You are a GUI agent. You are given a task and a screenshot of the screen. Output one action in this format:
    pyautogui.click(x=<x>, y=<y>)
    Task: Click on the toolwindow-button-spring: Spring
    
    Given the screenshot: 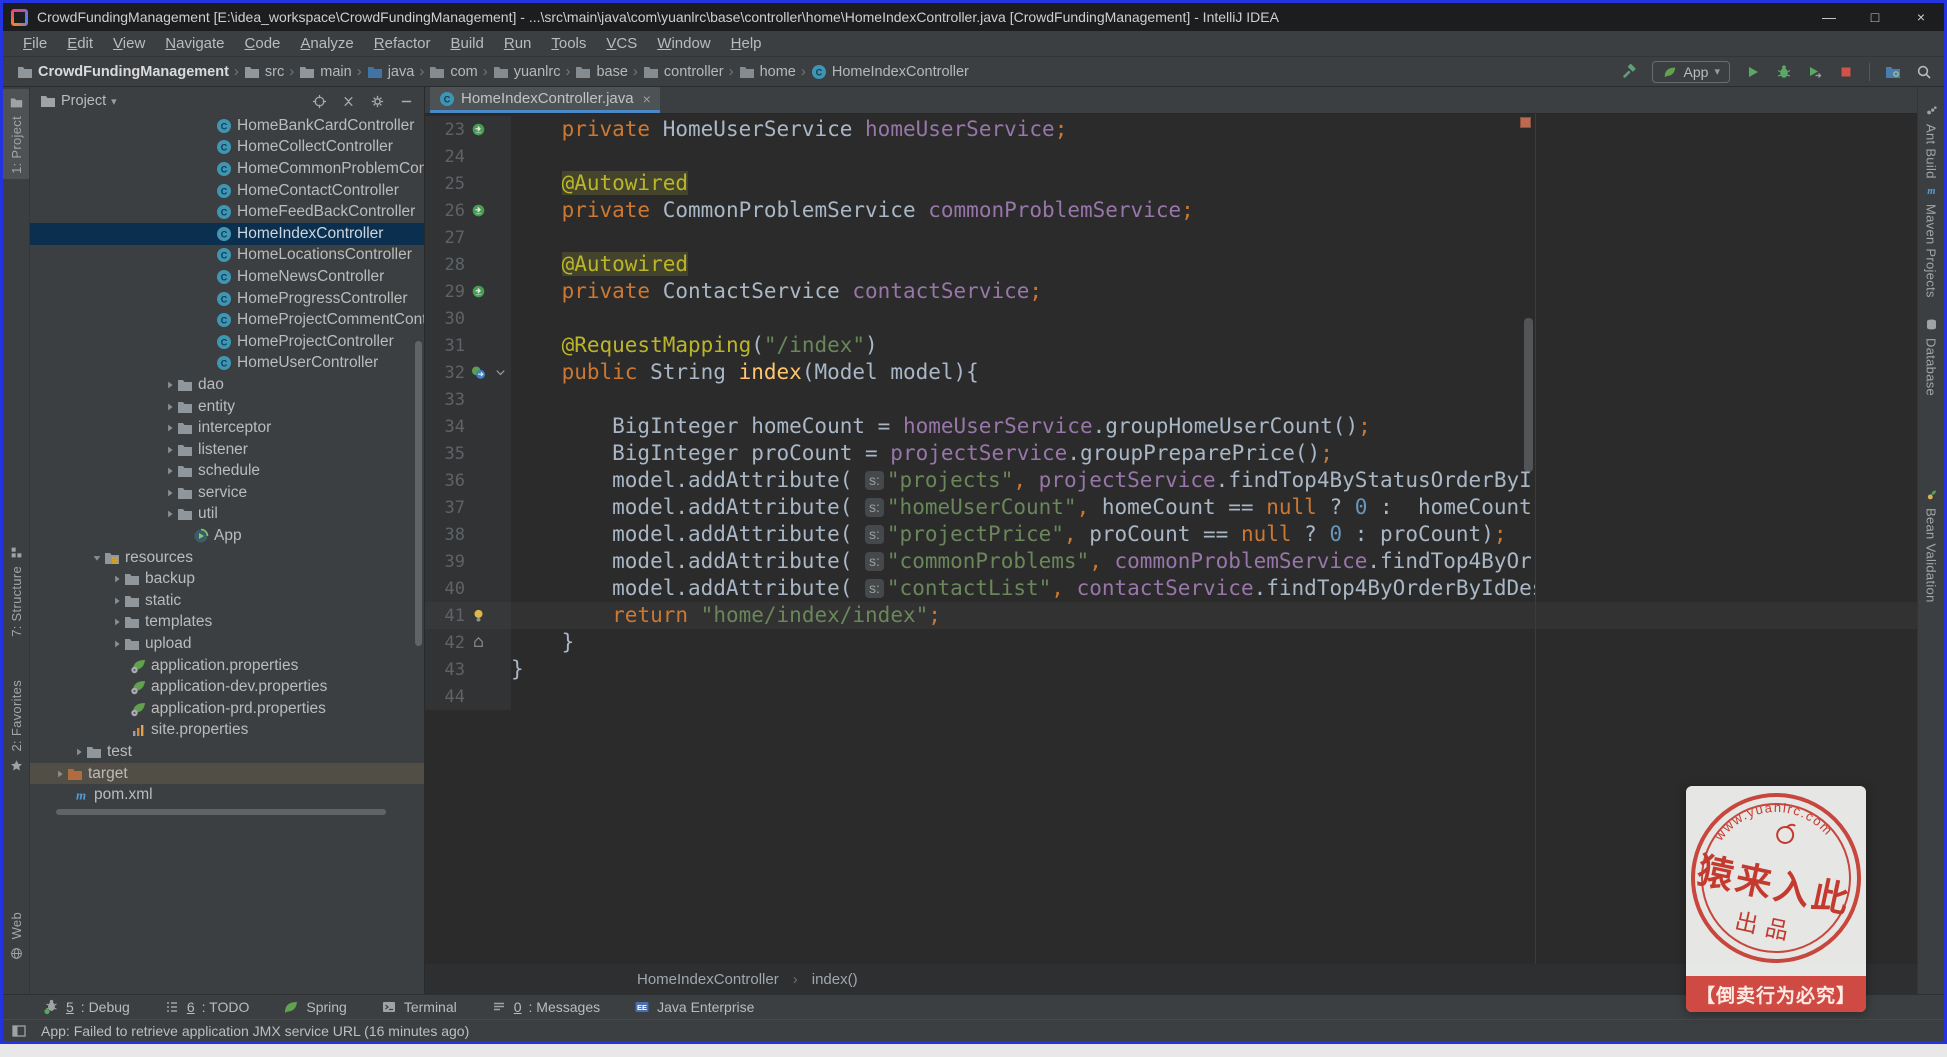 What is the action you would take?
    pyautogui.click(x=315, y=1007)
    